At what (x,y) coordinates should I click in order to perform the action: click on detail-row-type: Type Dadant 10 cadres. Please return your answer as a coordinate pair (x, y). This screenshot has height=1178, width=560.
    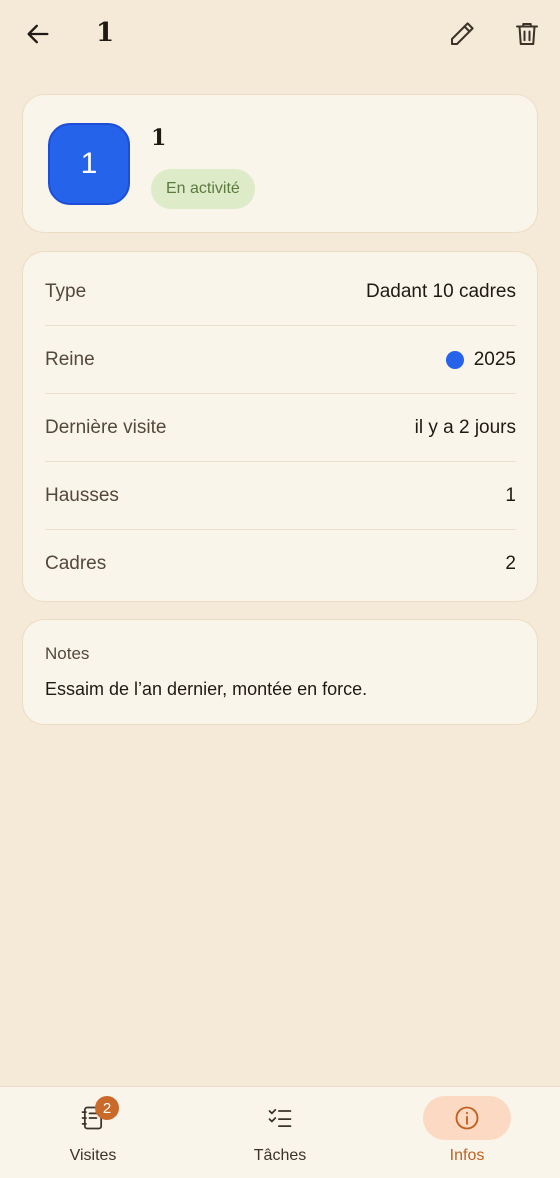
    Looking at the image, I should click on (280, 292).